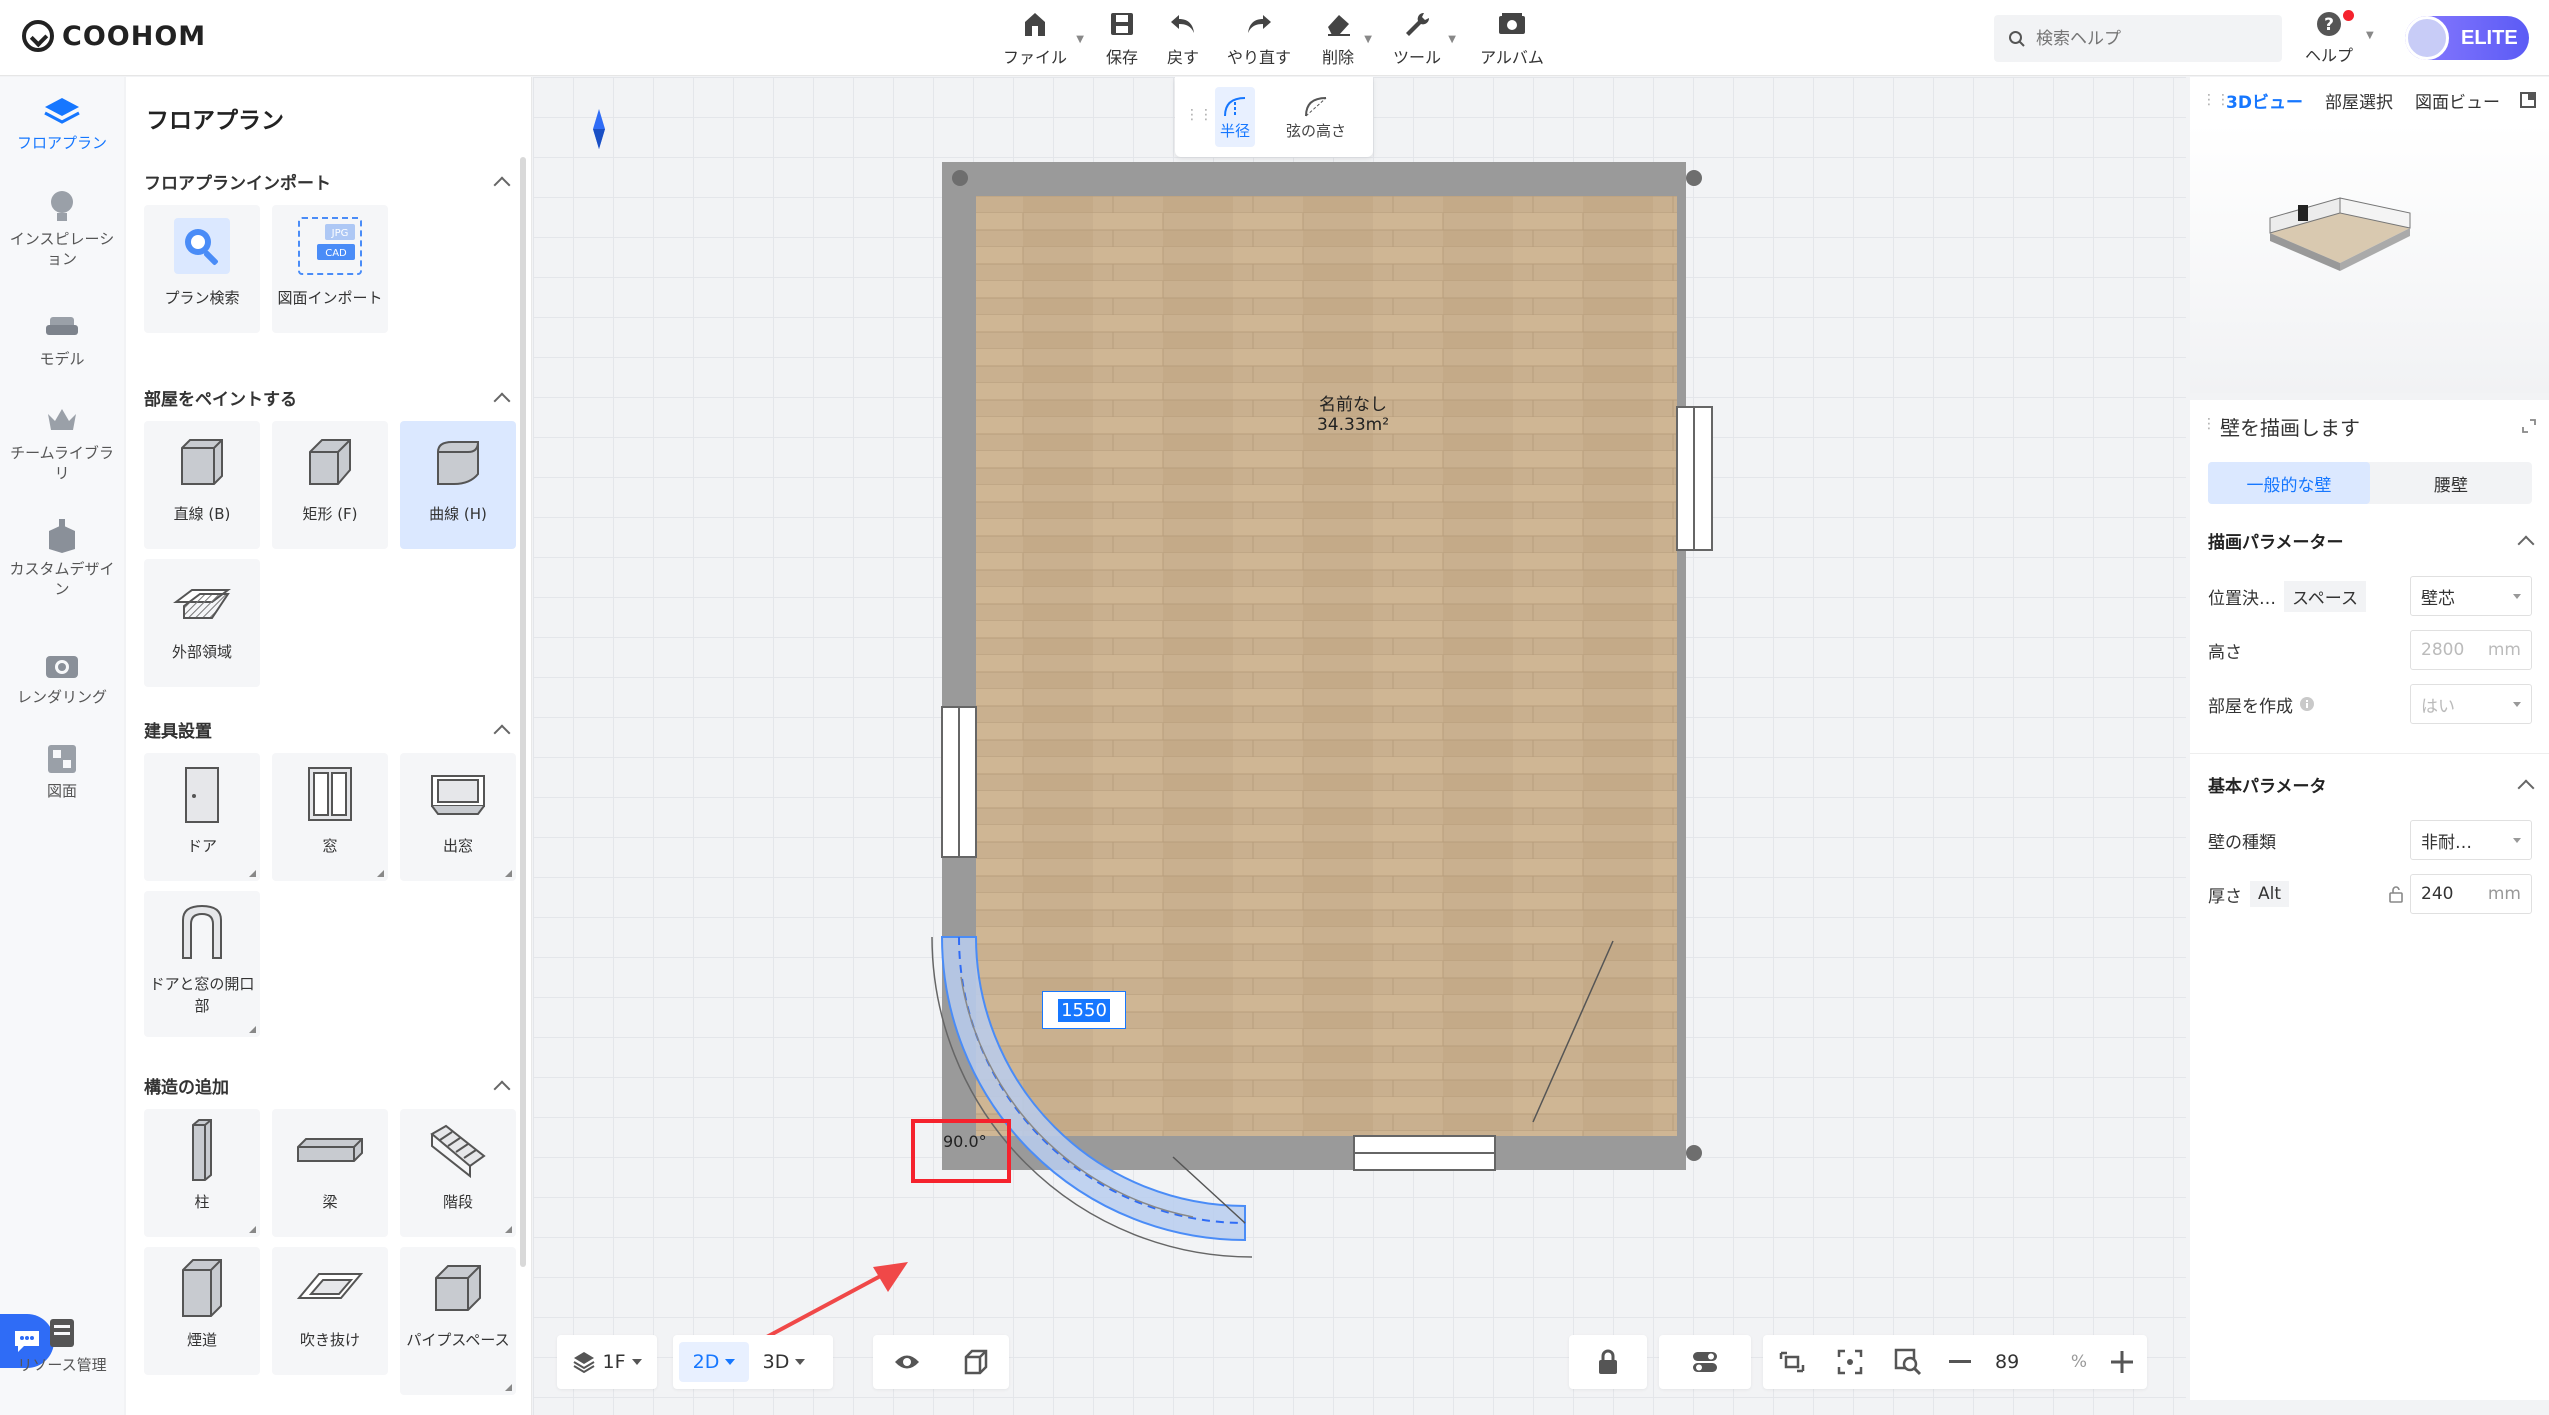  I want to click on floor-selector: 1F, so click(607, 1362).